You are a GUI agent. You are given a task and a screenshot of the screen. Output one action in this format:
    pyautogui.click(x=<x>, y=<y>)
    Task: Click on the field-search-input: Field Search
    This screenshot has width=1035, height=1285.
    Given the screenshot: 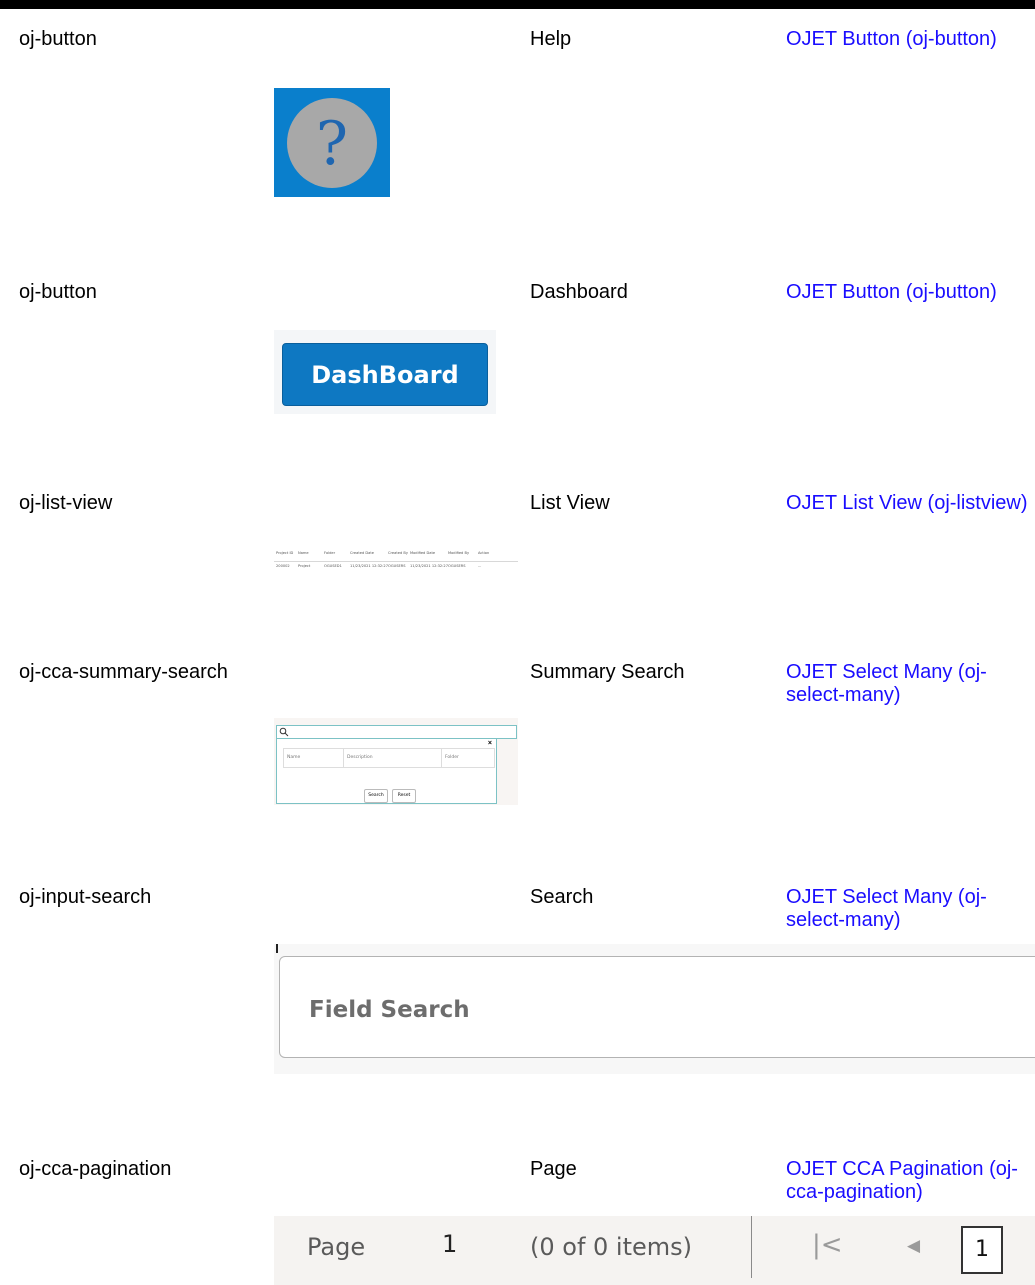 What is the action you would take?
    pyautogui.click(x=657, y=1007)
    